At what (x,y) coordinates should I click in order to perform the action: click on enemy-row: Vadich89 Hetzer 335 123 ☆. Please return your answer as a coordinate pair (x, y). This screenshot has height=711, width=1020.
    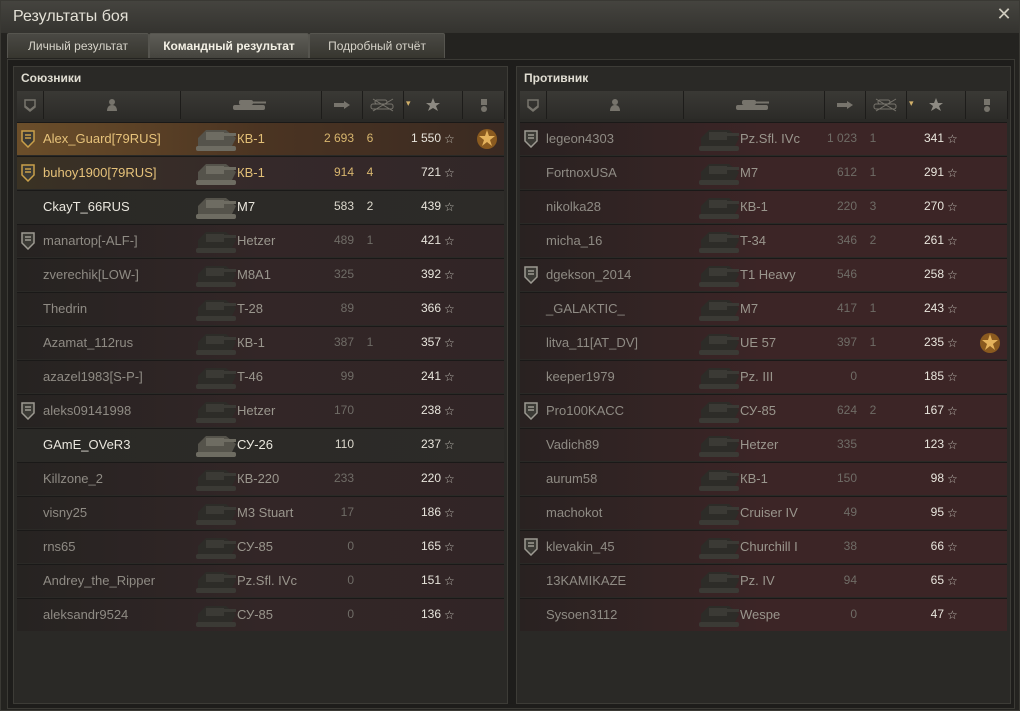
    Looking at the image, I should click on (763, 444).